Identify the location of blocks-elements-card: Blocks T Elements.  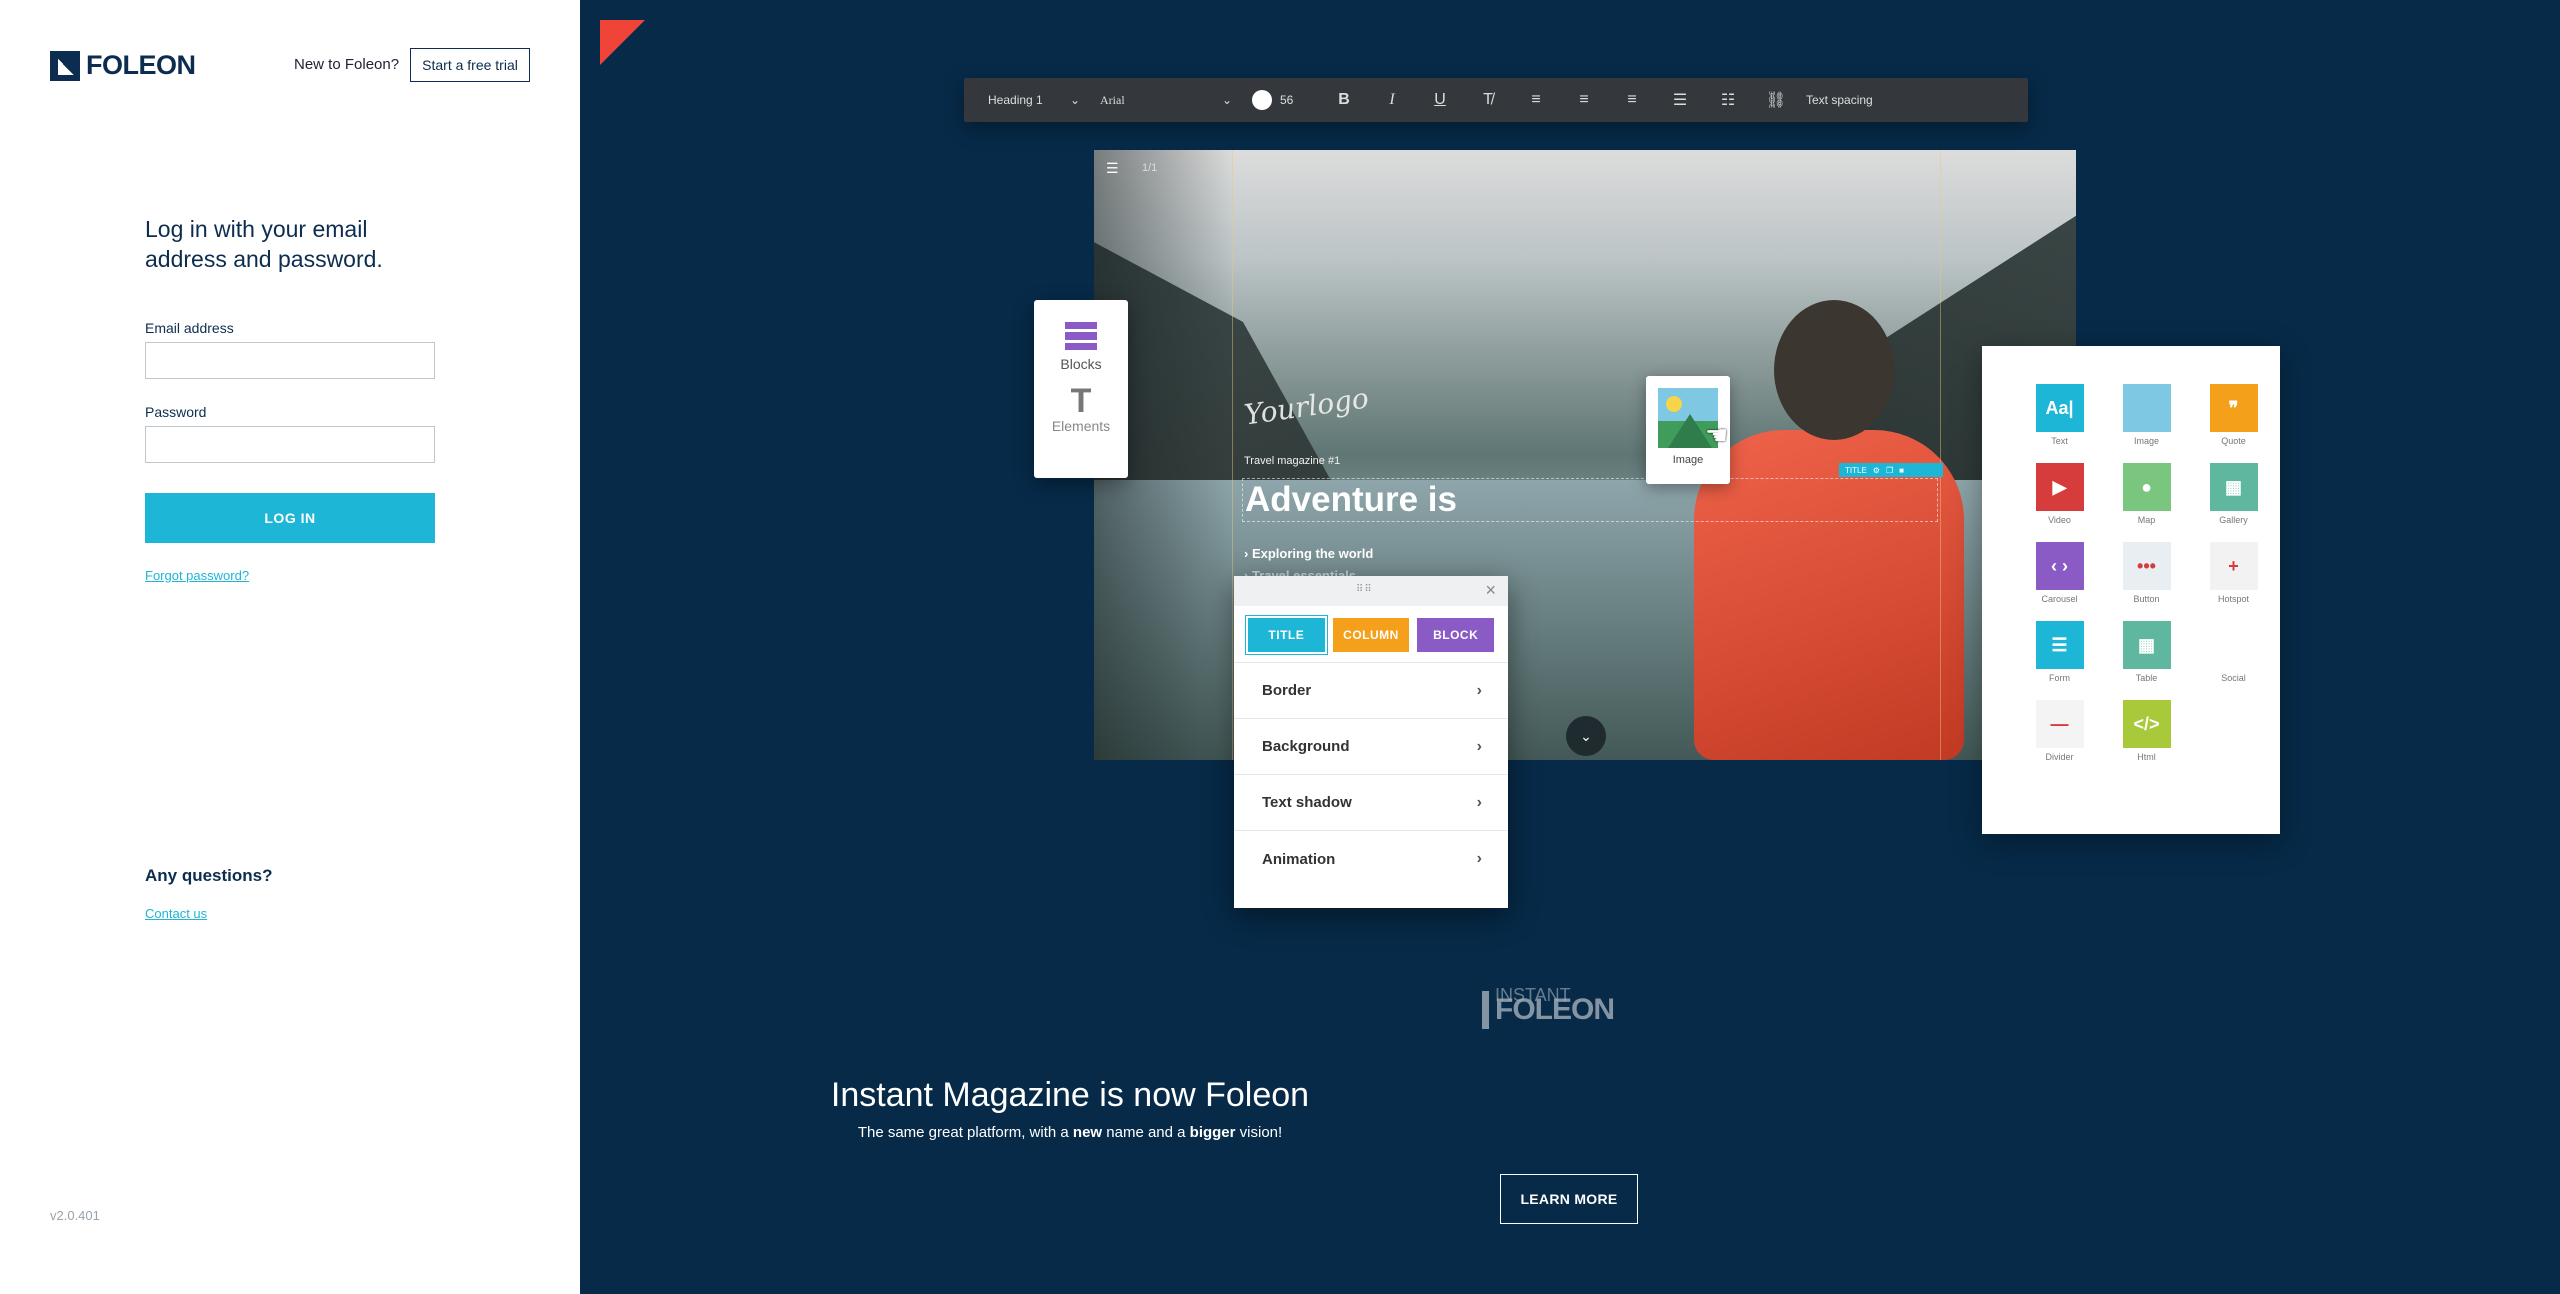
(1081, 389).